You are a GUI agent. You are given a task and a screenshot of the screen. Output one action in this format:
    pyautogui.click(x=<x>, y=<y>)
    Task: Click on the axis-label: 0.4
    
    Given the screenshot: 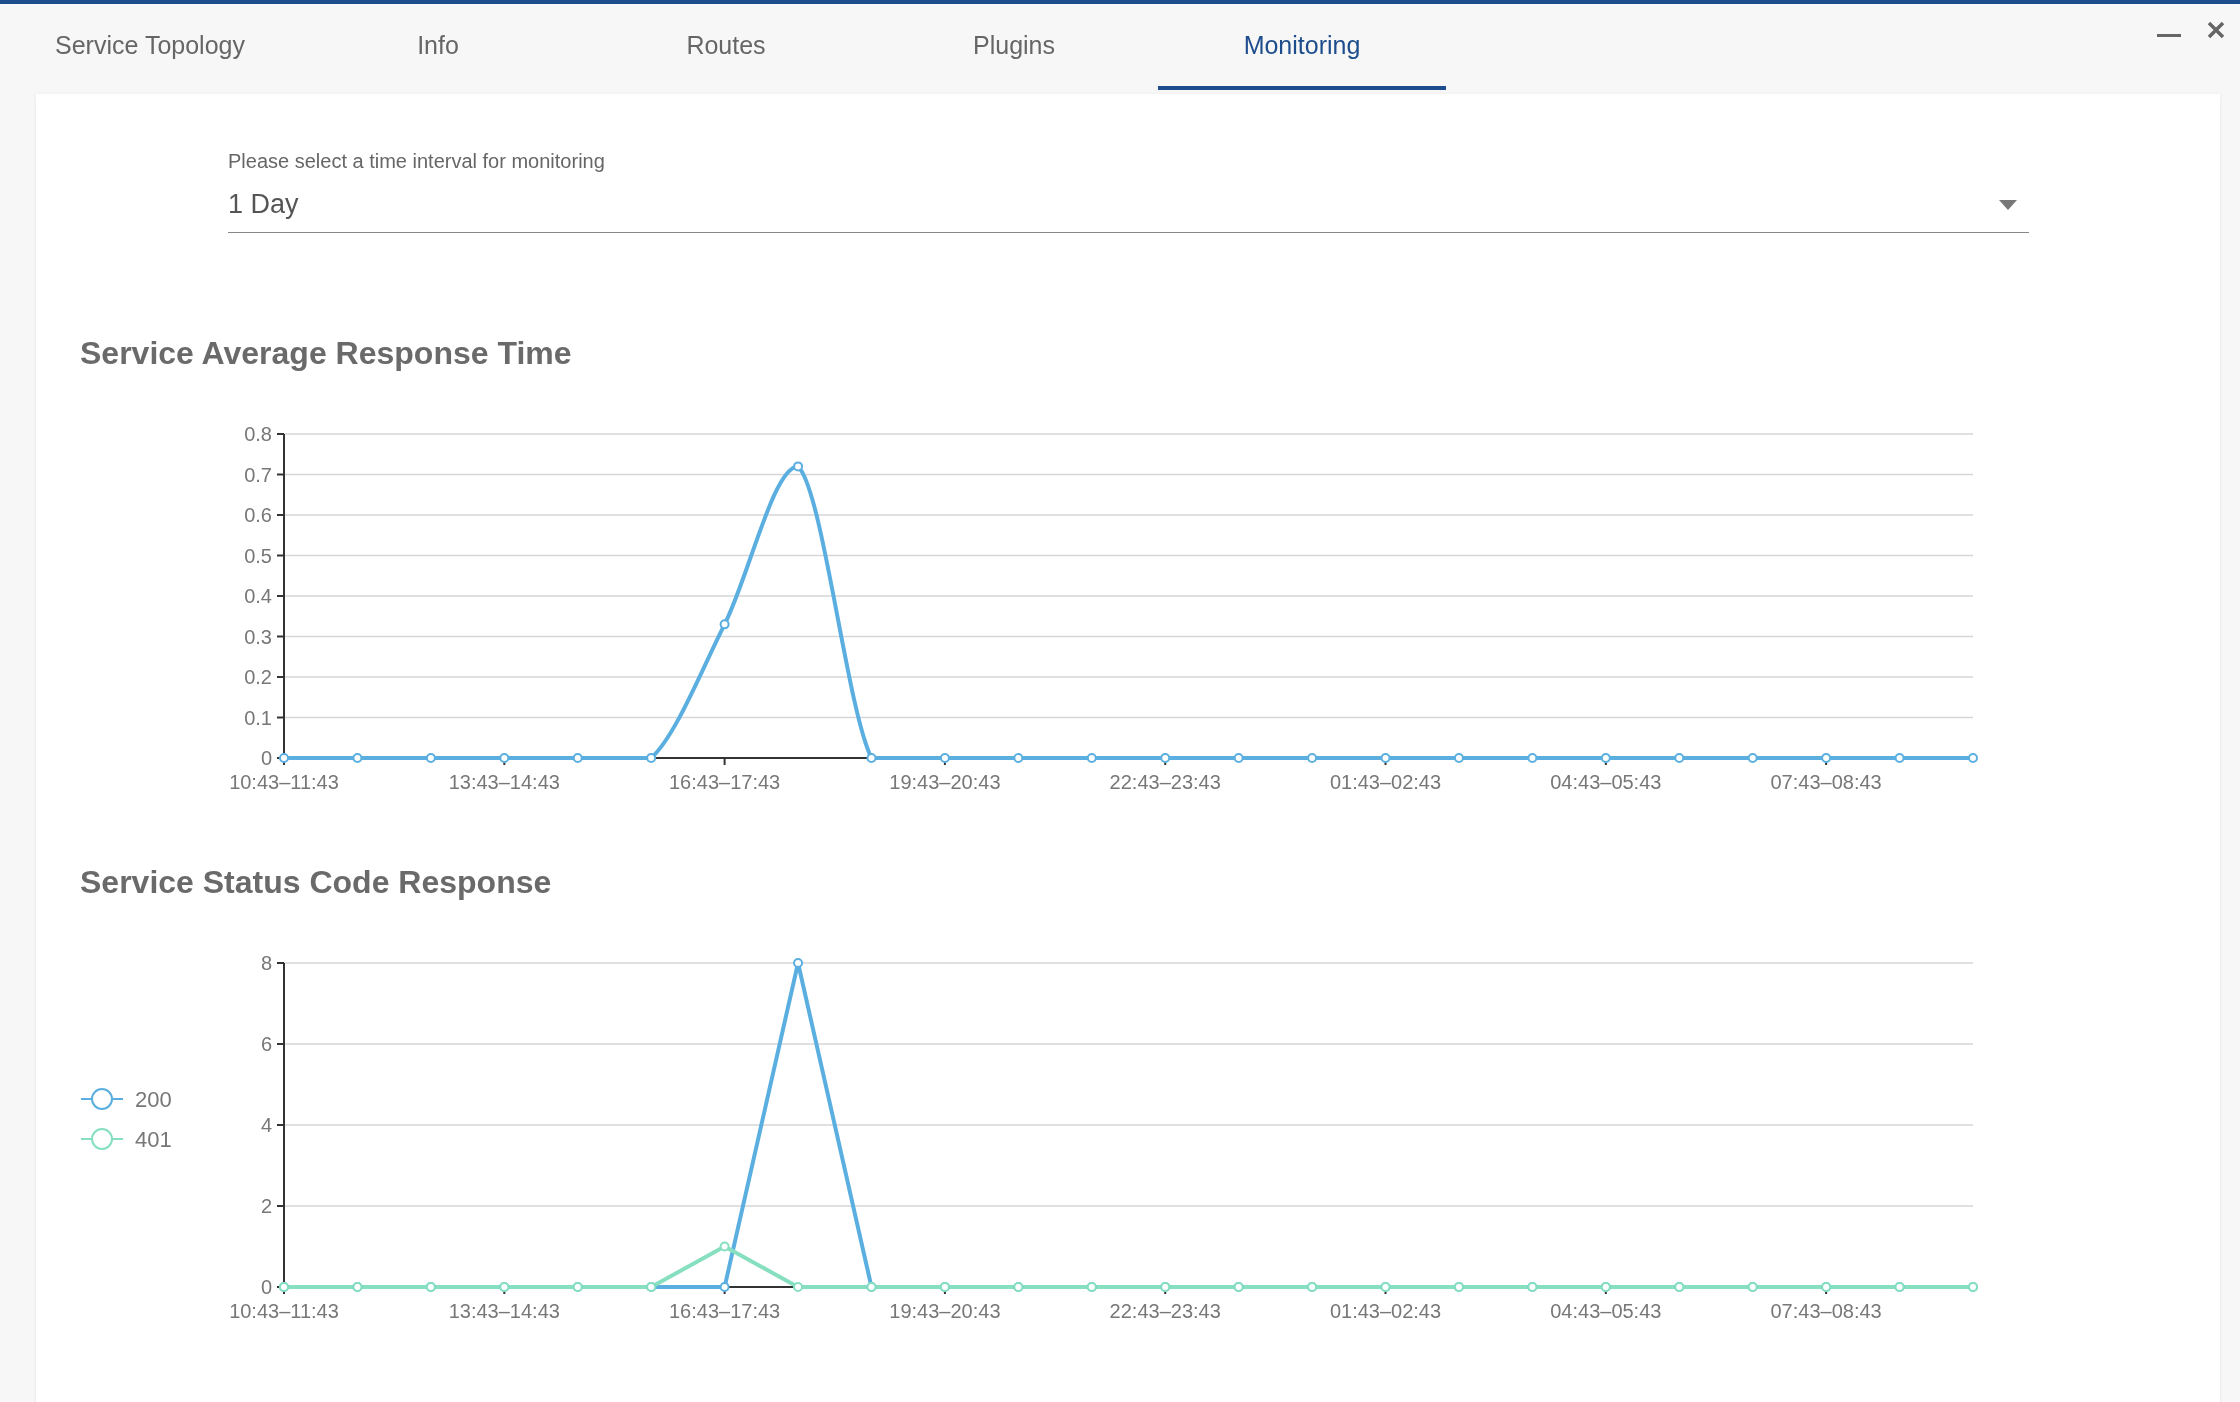 What is the action you would take?
    pyautogui.click(x=258, y=596)
    